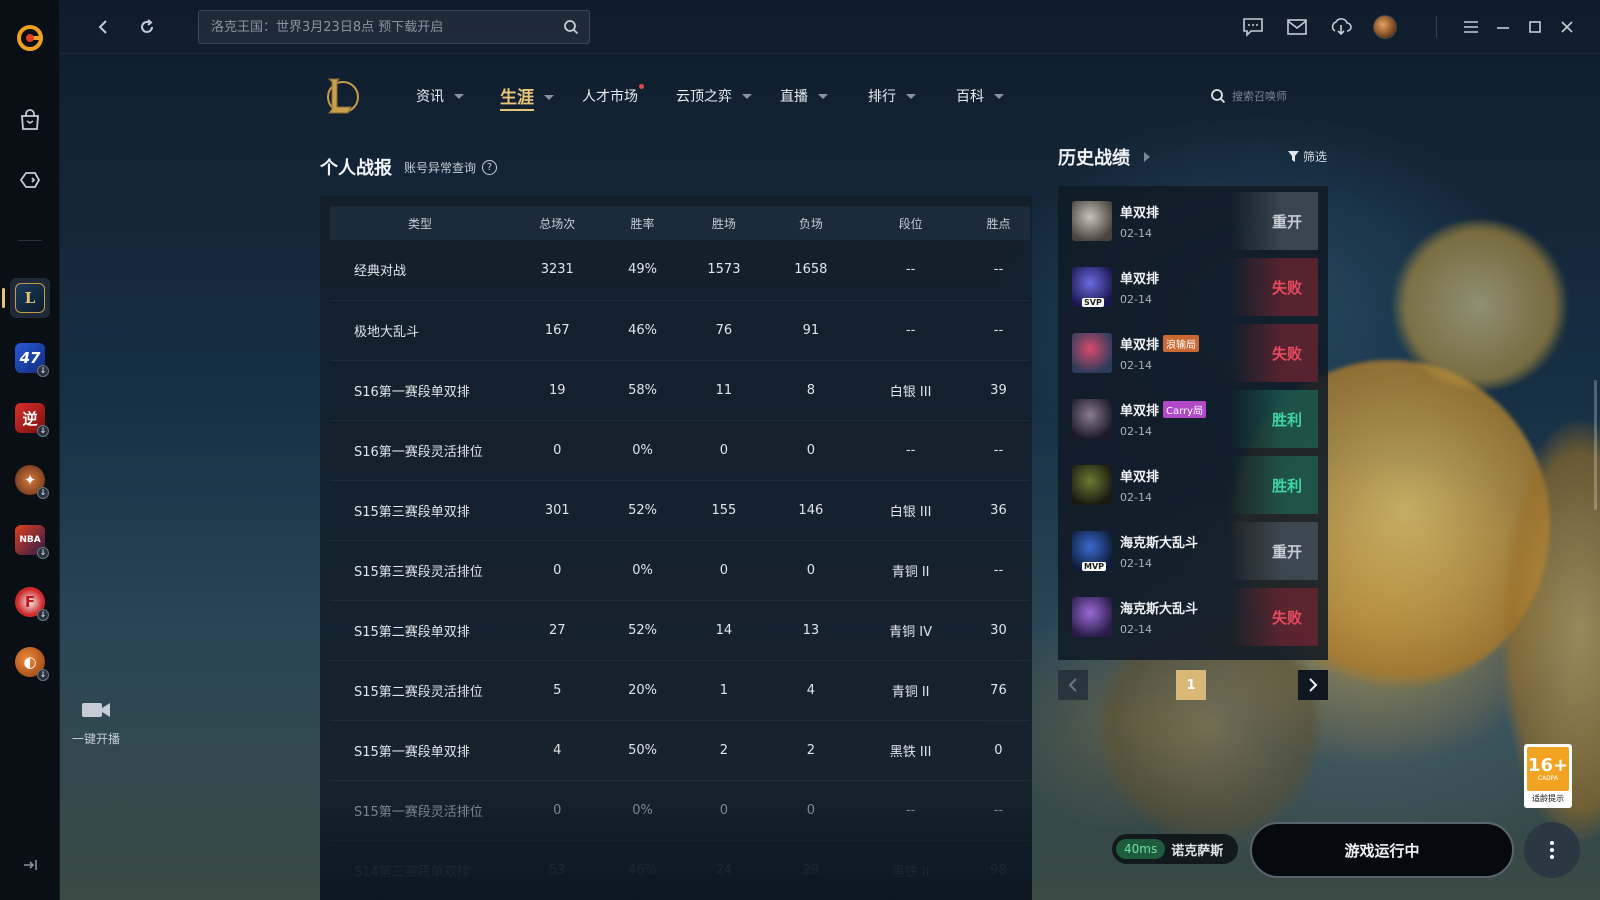 This screenshot has width=1600, height=900. Describe the element at coordinates (1567, 27) in the screenshot. I see `close-button` at that location.